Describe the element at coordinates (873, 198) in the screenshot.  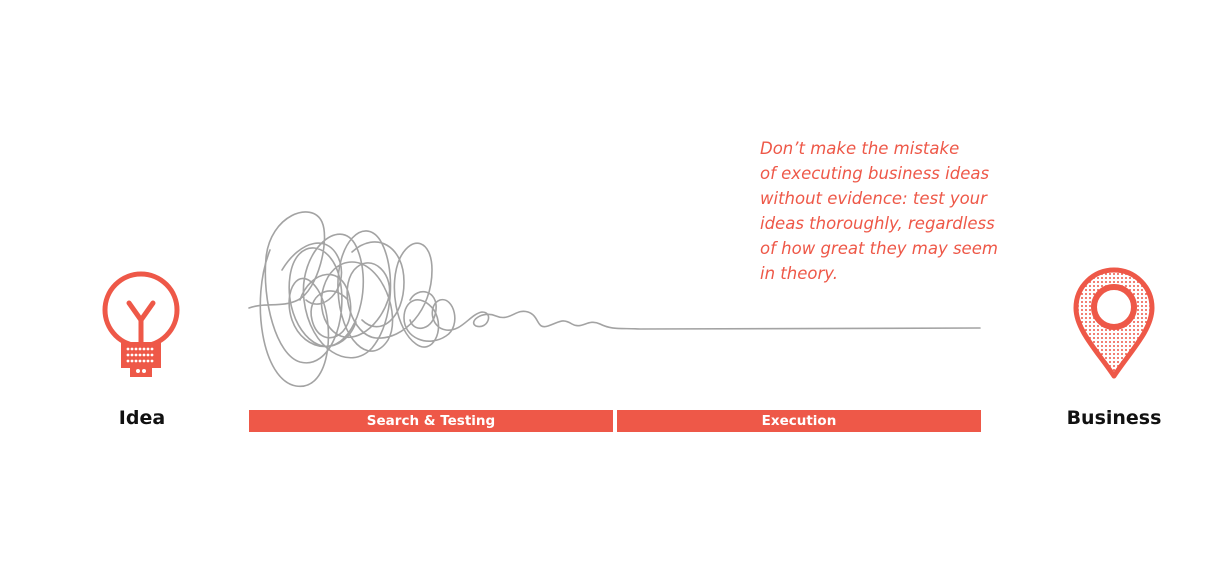
I see `quote-line: without evidence: test your` at that location.